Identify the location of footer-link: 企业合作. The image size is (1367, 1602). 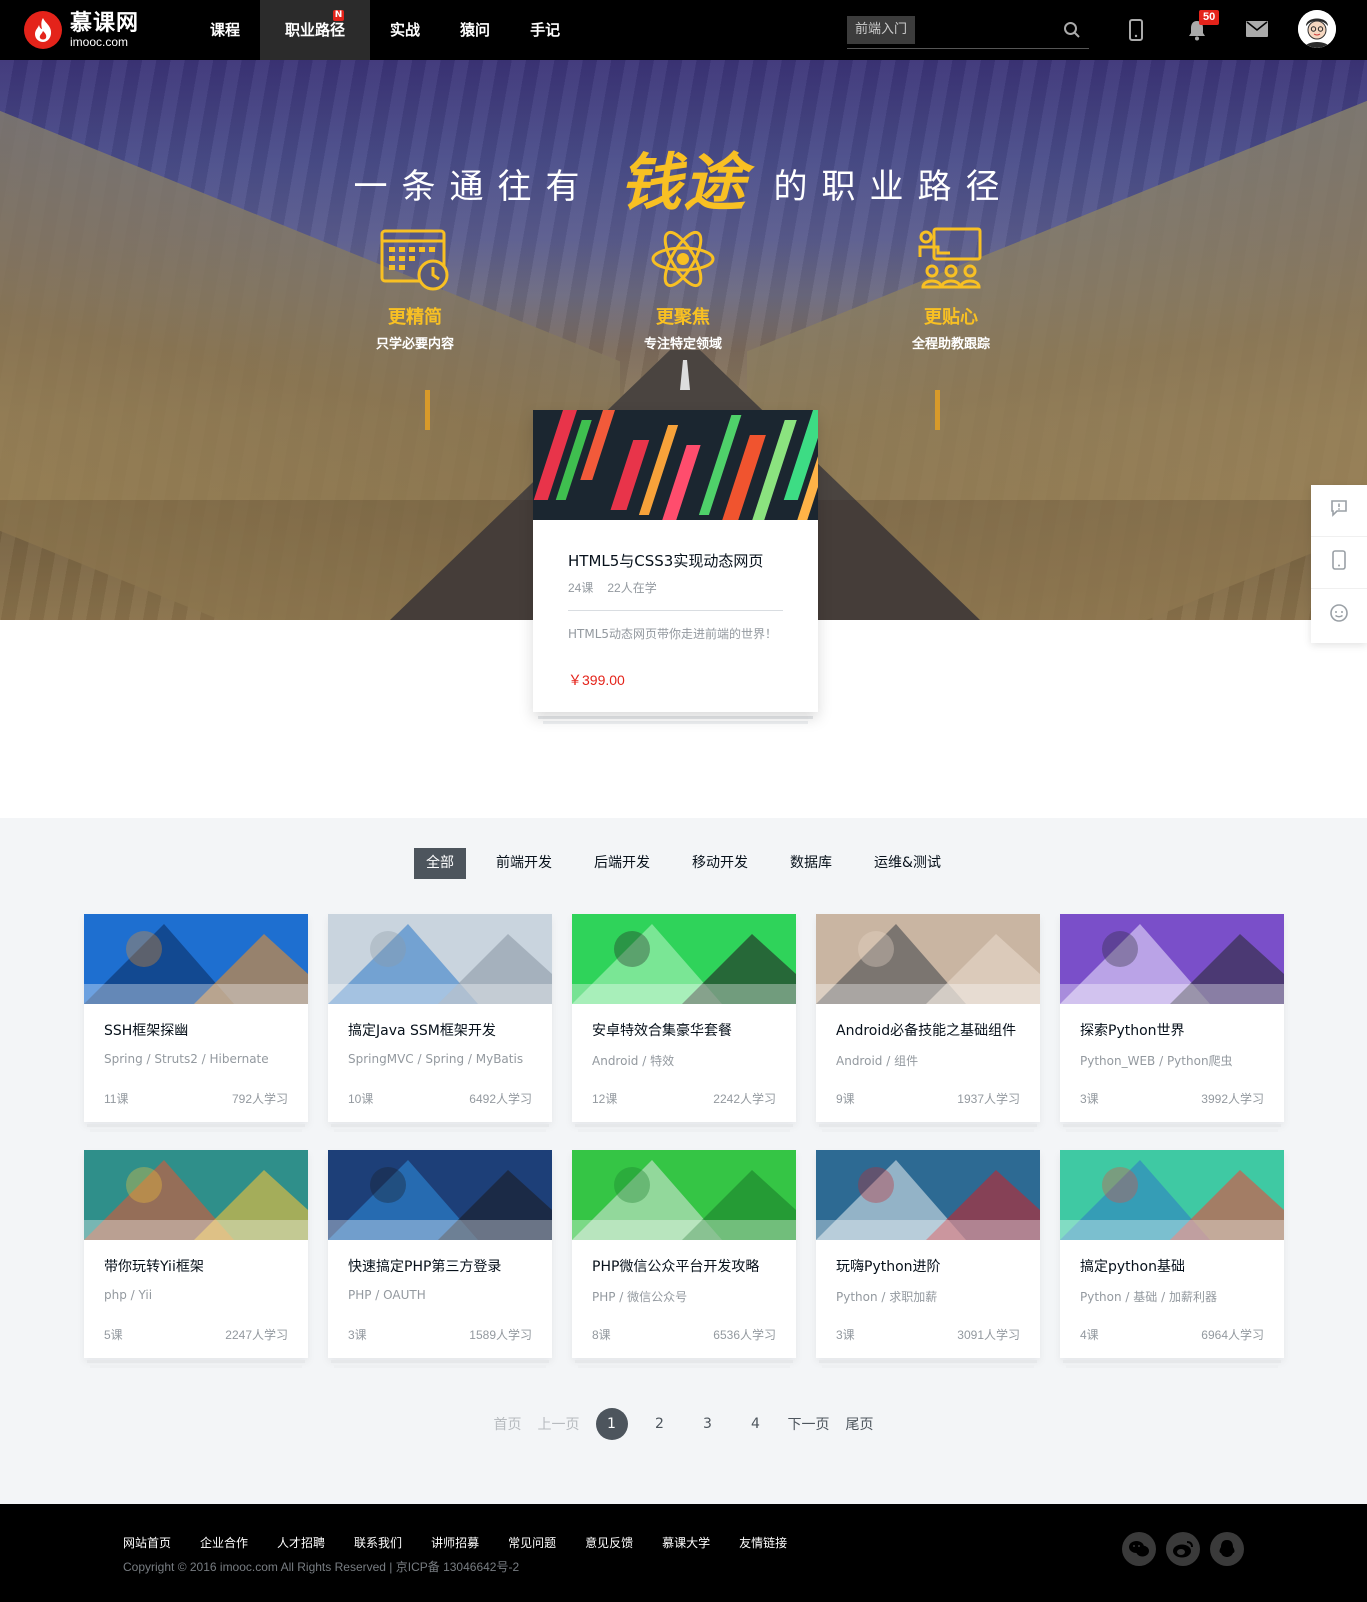
(224, 1542).